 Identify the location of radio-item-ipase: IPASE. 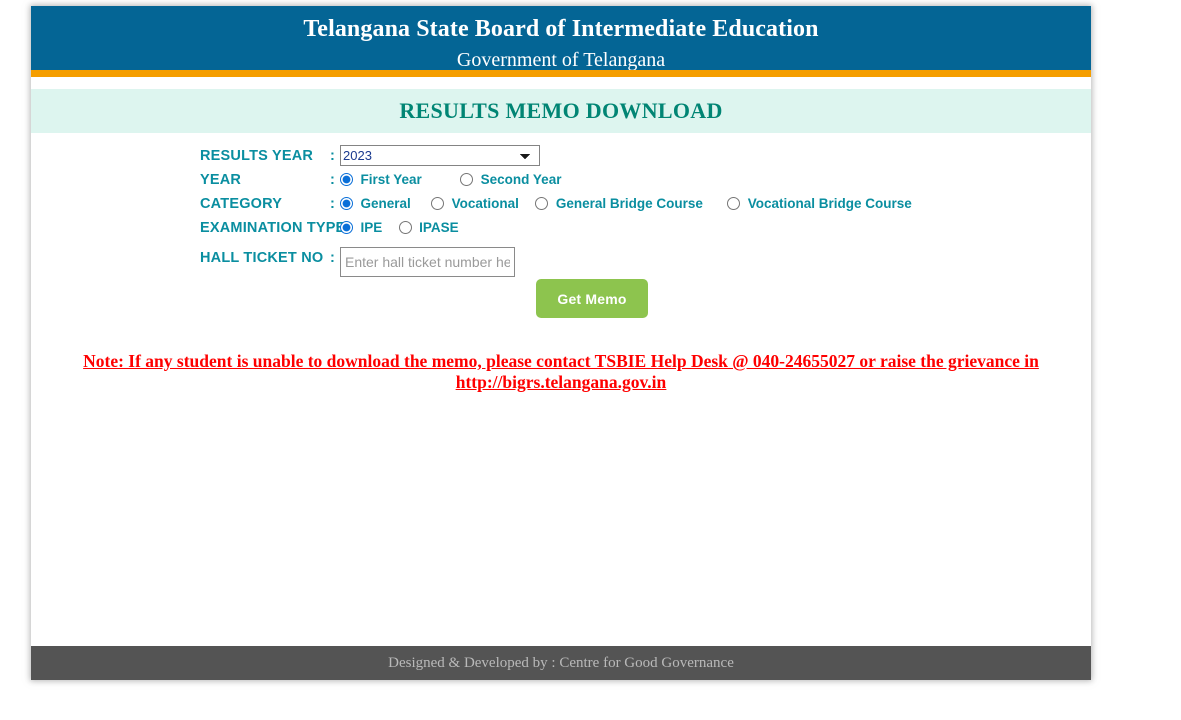
(428, 228).